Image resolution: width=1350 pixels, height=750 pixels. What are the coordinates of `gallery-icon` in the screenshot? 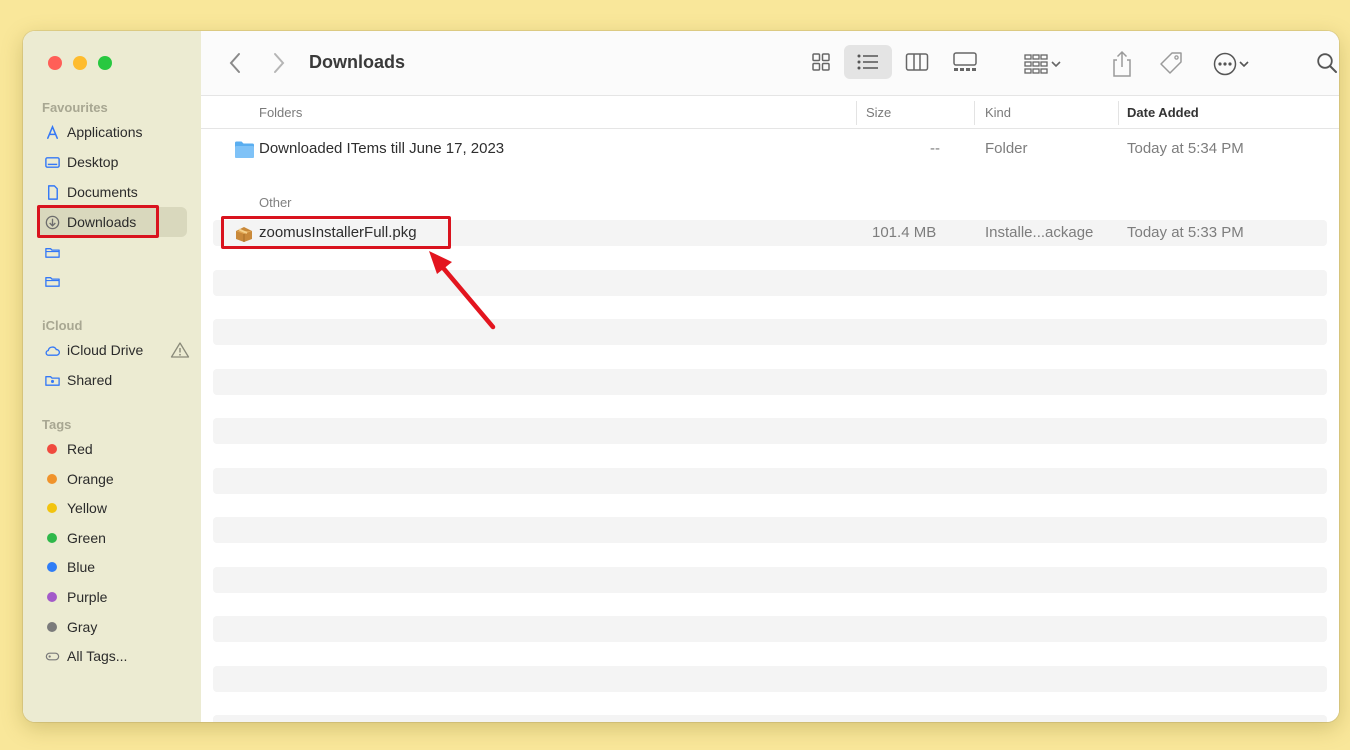 It's located at (965, 61).